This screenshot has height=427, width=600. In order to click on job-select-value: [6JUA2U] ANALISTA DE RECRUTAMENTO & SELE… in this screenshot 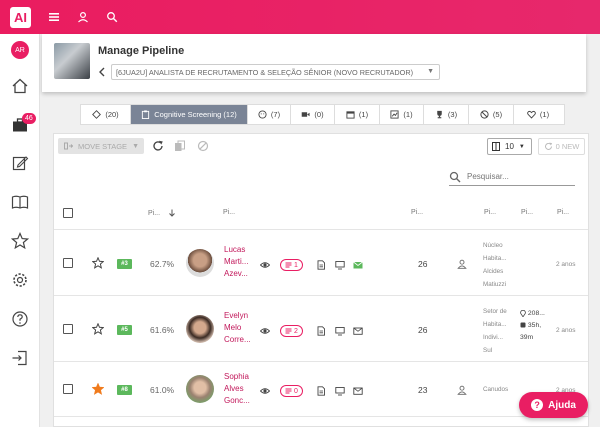, I will do `click(265, 72)`.